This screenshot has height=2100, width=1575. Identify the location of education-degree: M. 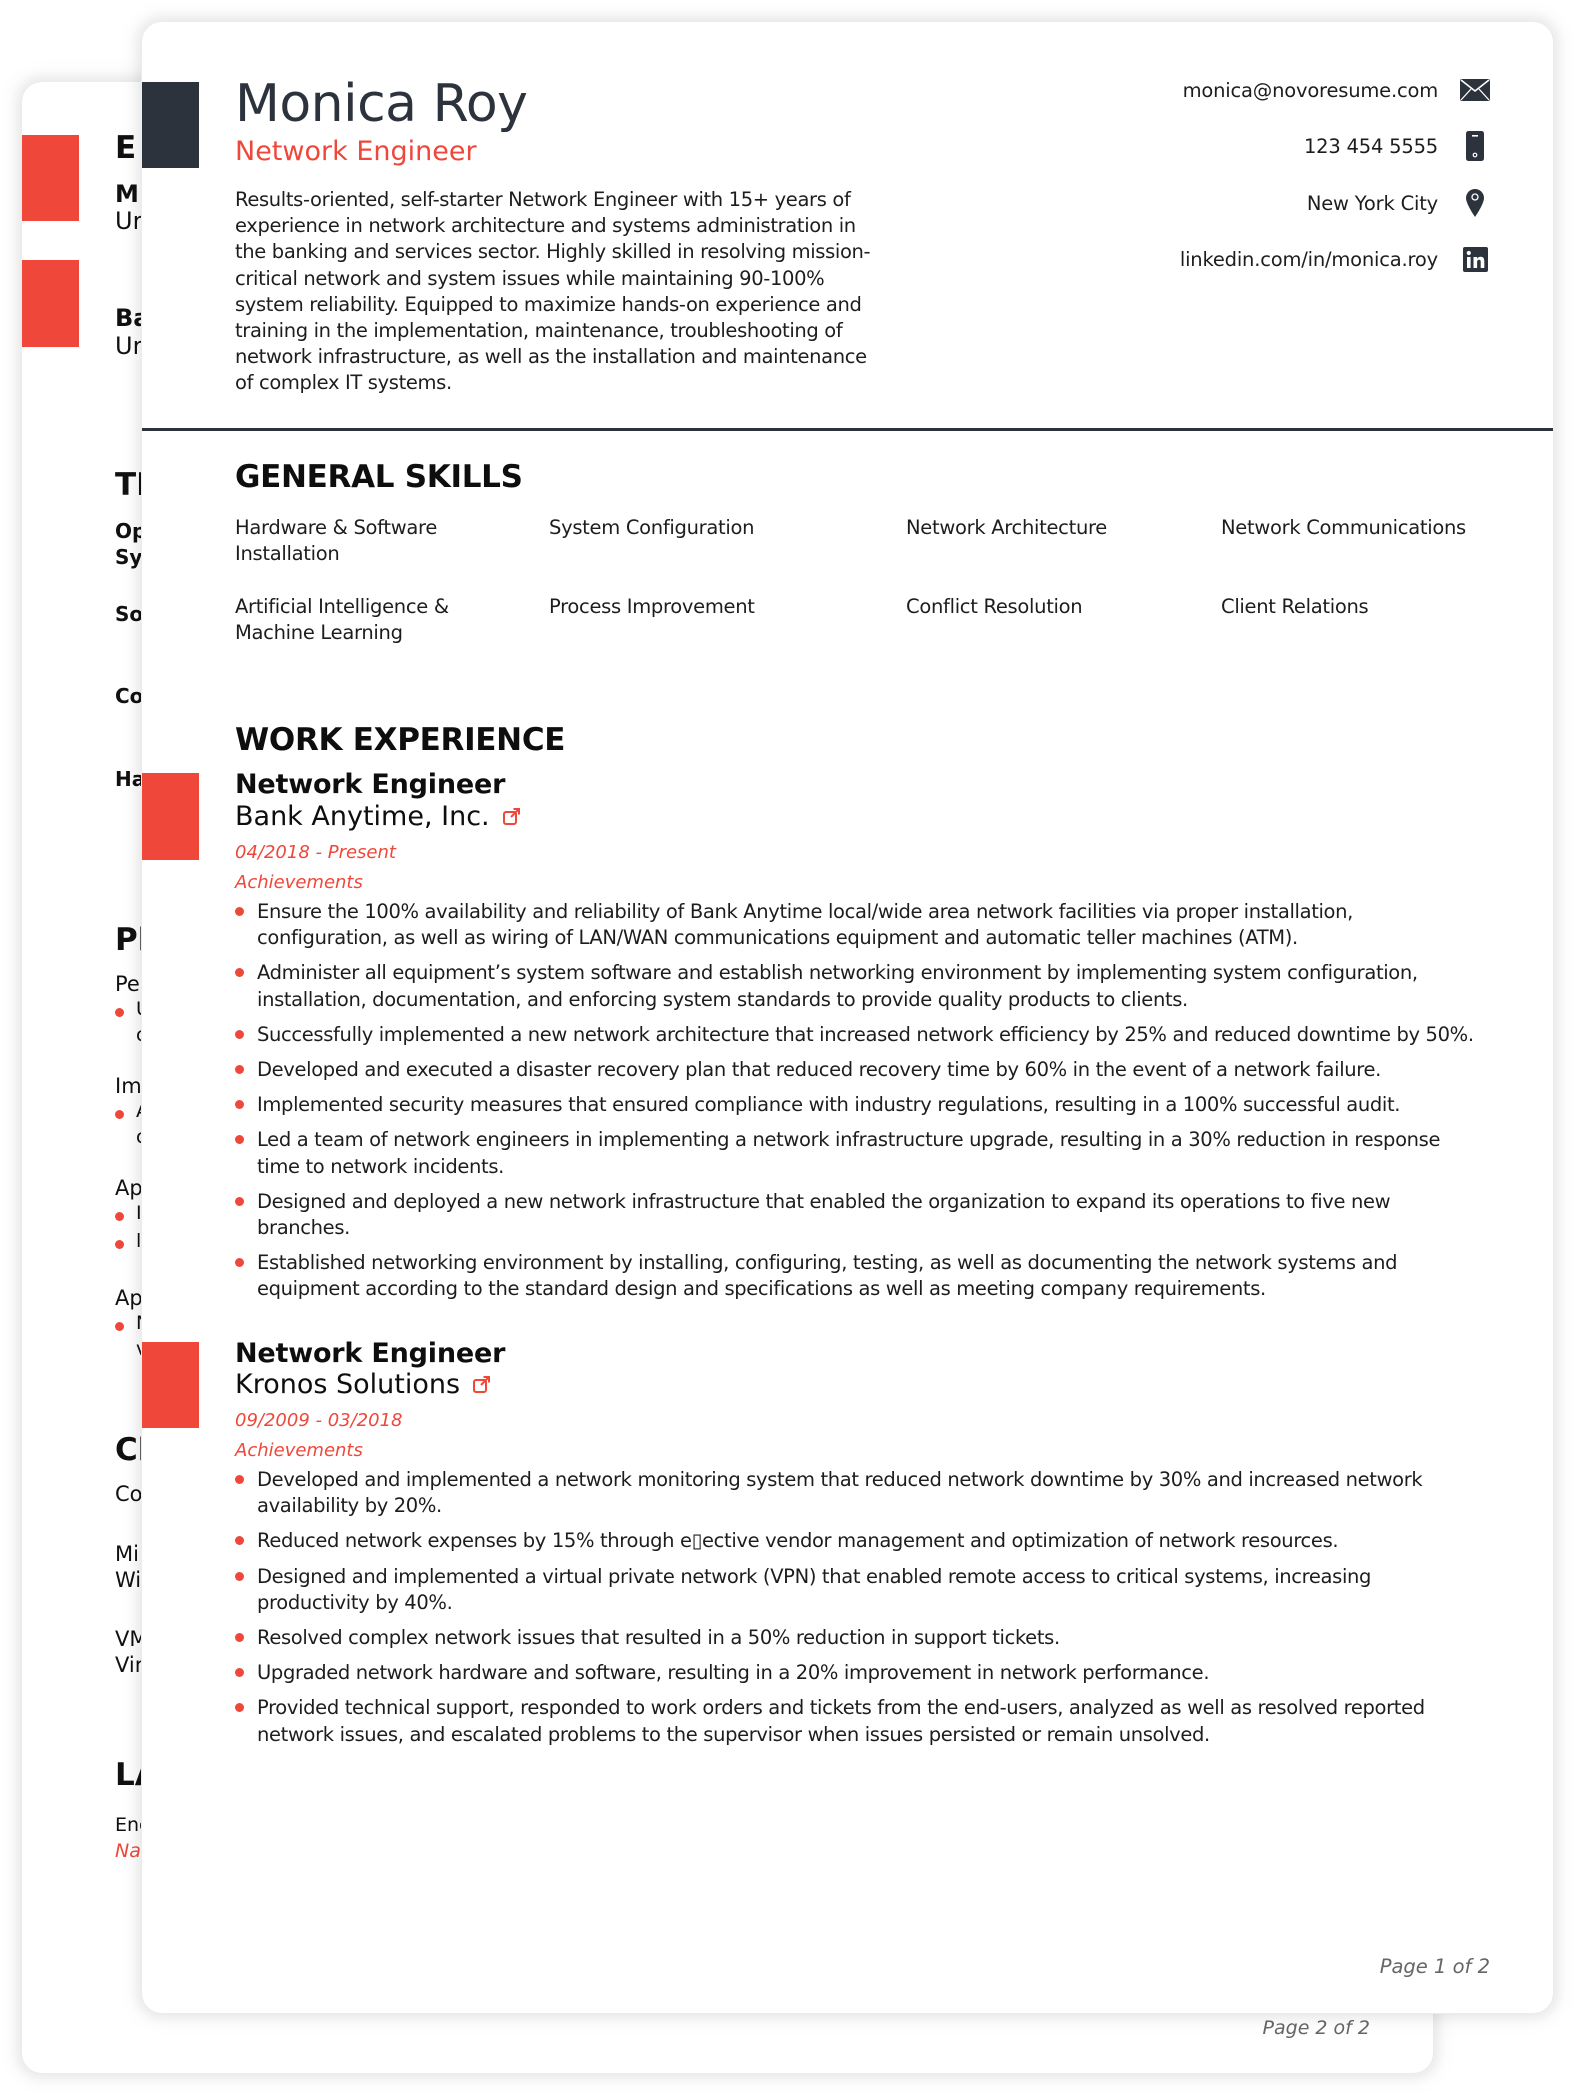
(127, 194).